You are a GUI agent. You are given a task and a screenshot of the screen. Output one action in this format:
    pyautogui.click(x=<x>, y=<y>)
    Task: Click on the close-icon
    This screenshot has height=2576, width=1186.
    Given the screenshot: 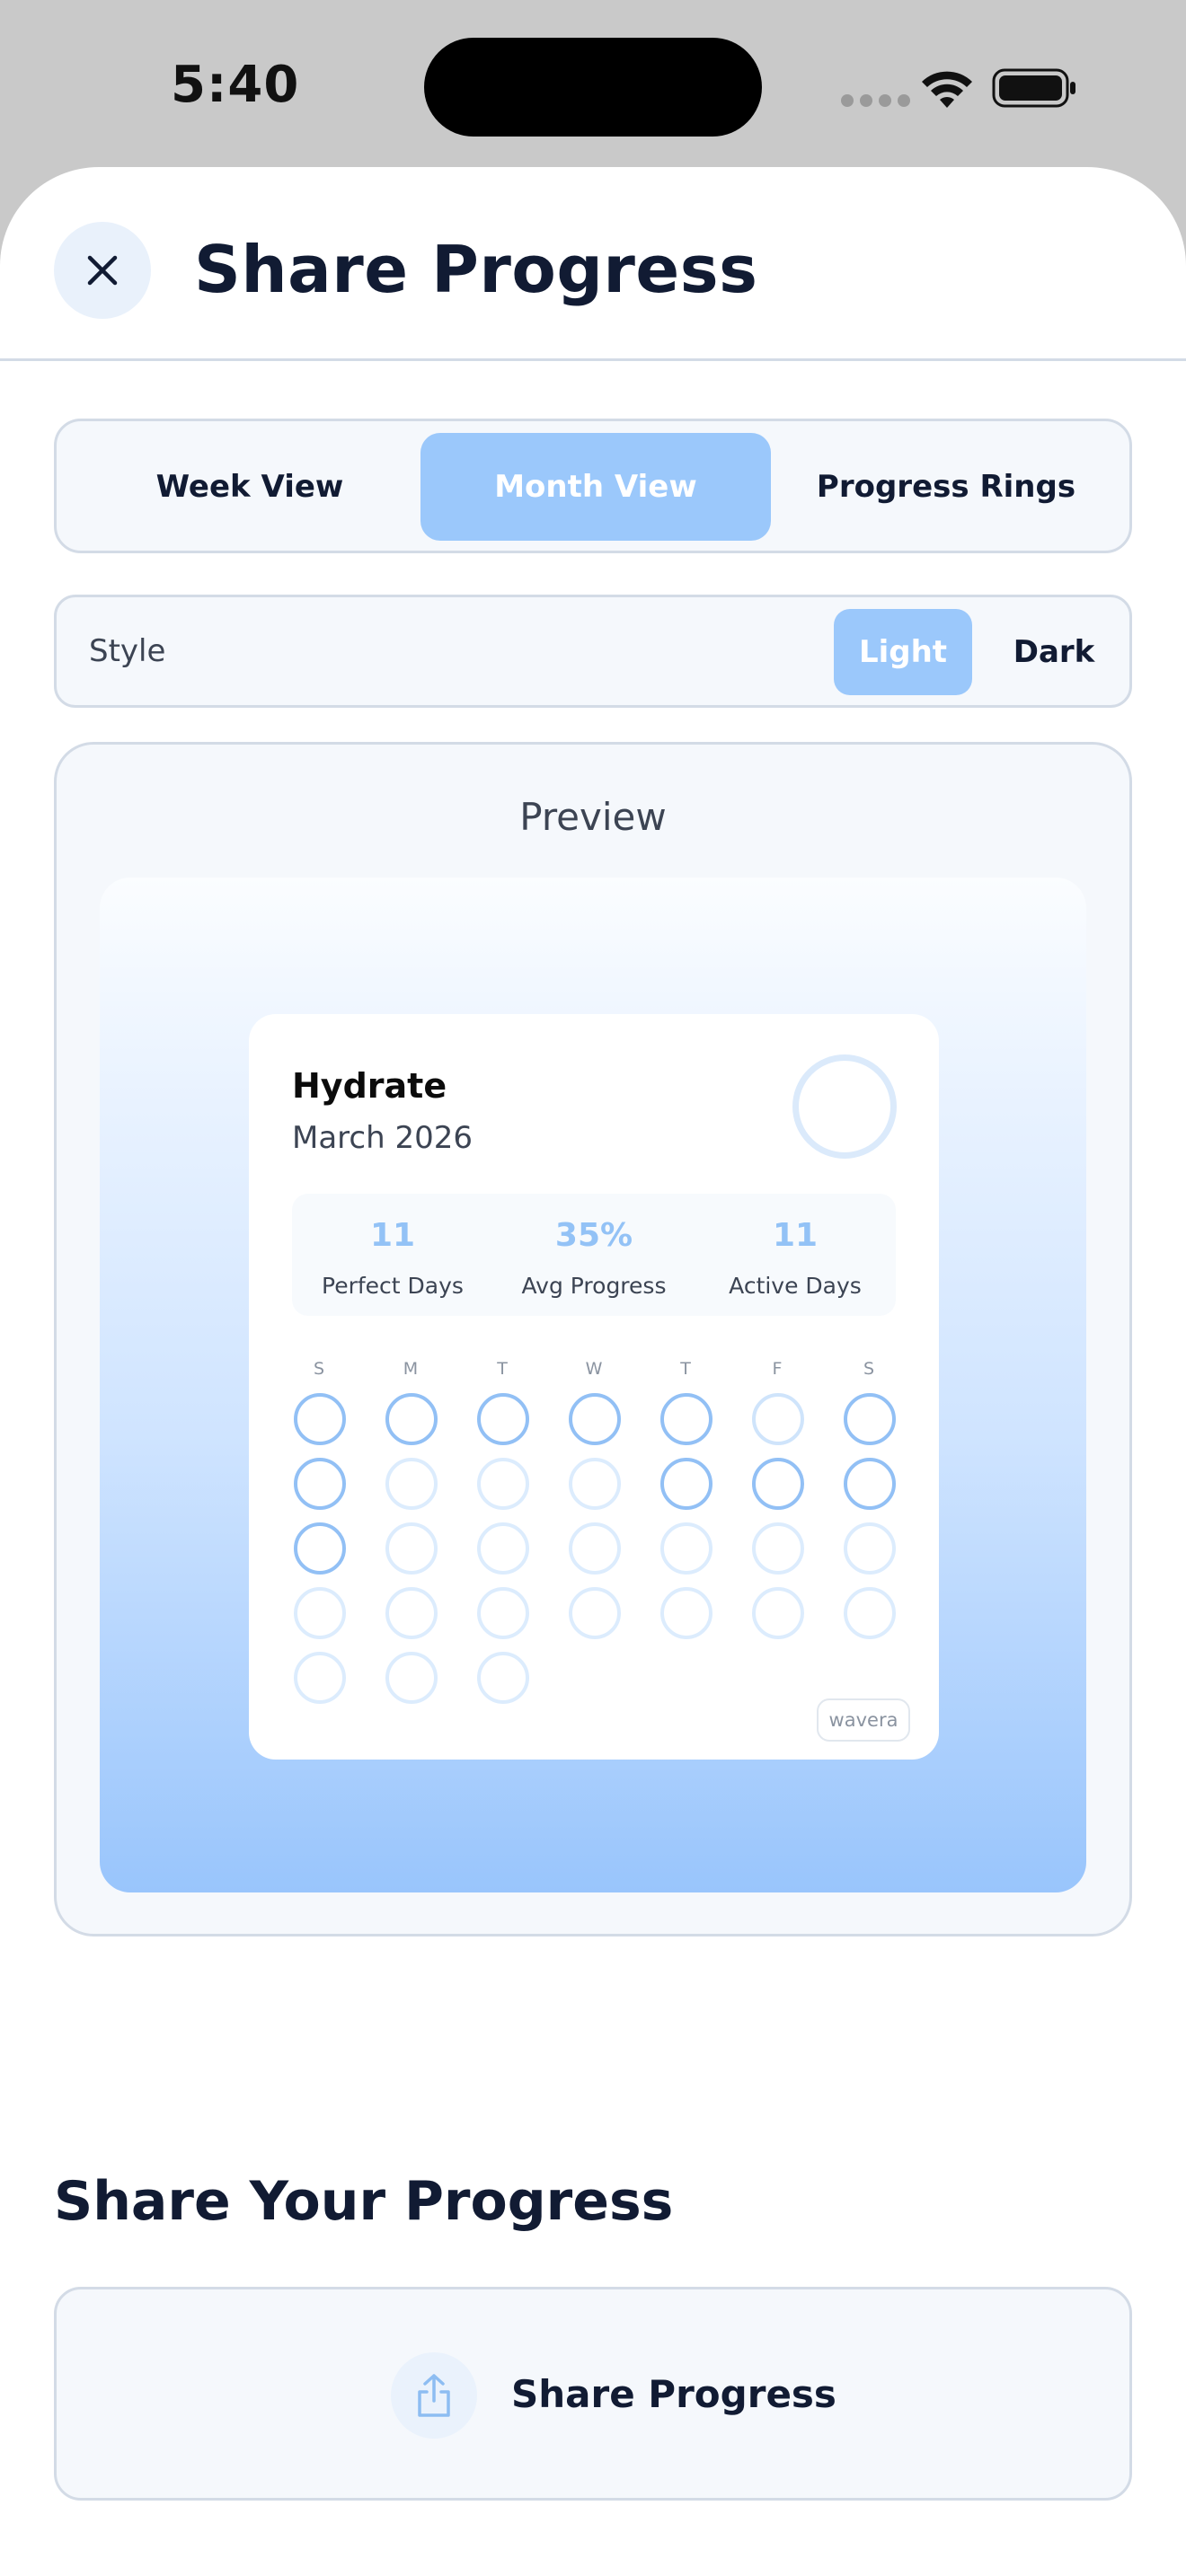 What is the action you would take?
    pyautogui.click(x=102, y=270)
    